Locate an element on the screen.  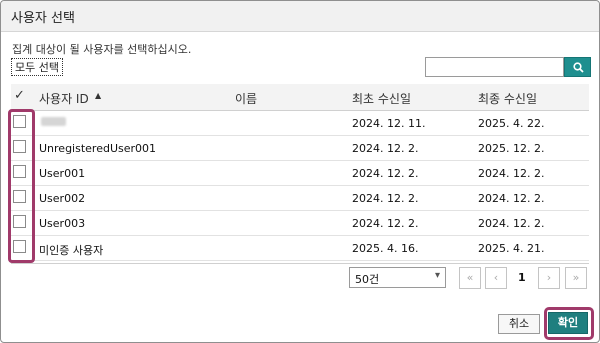
double-chevron-left-icon: « is located at coordinates (470, 277).